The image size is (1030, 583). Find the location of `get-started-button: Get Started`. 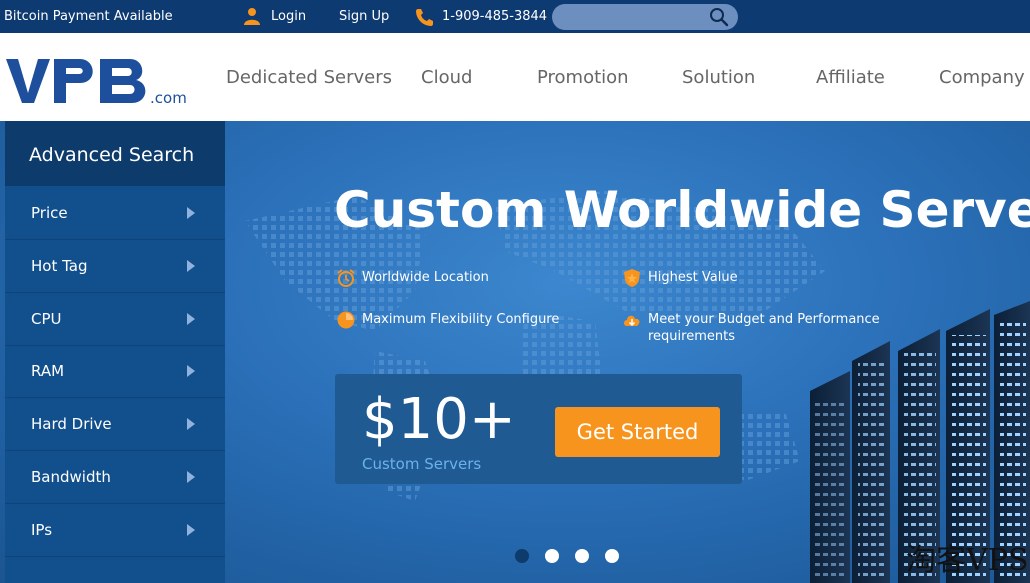

get-started-button: Get Started is located at coordinates (637, 432).